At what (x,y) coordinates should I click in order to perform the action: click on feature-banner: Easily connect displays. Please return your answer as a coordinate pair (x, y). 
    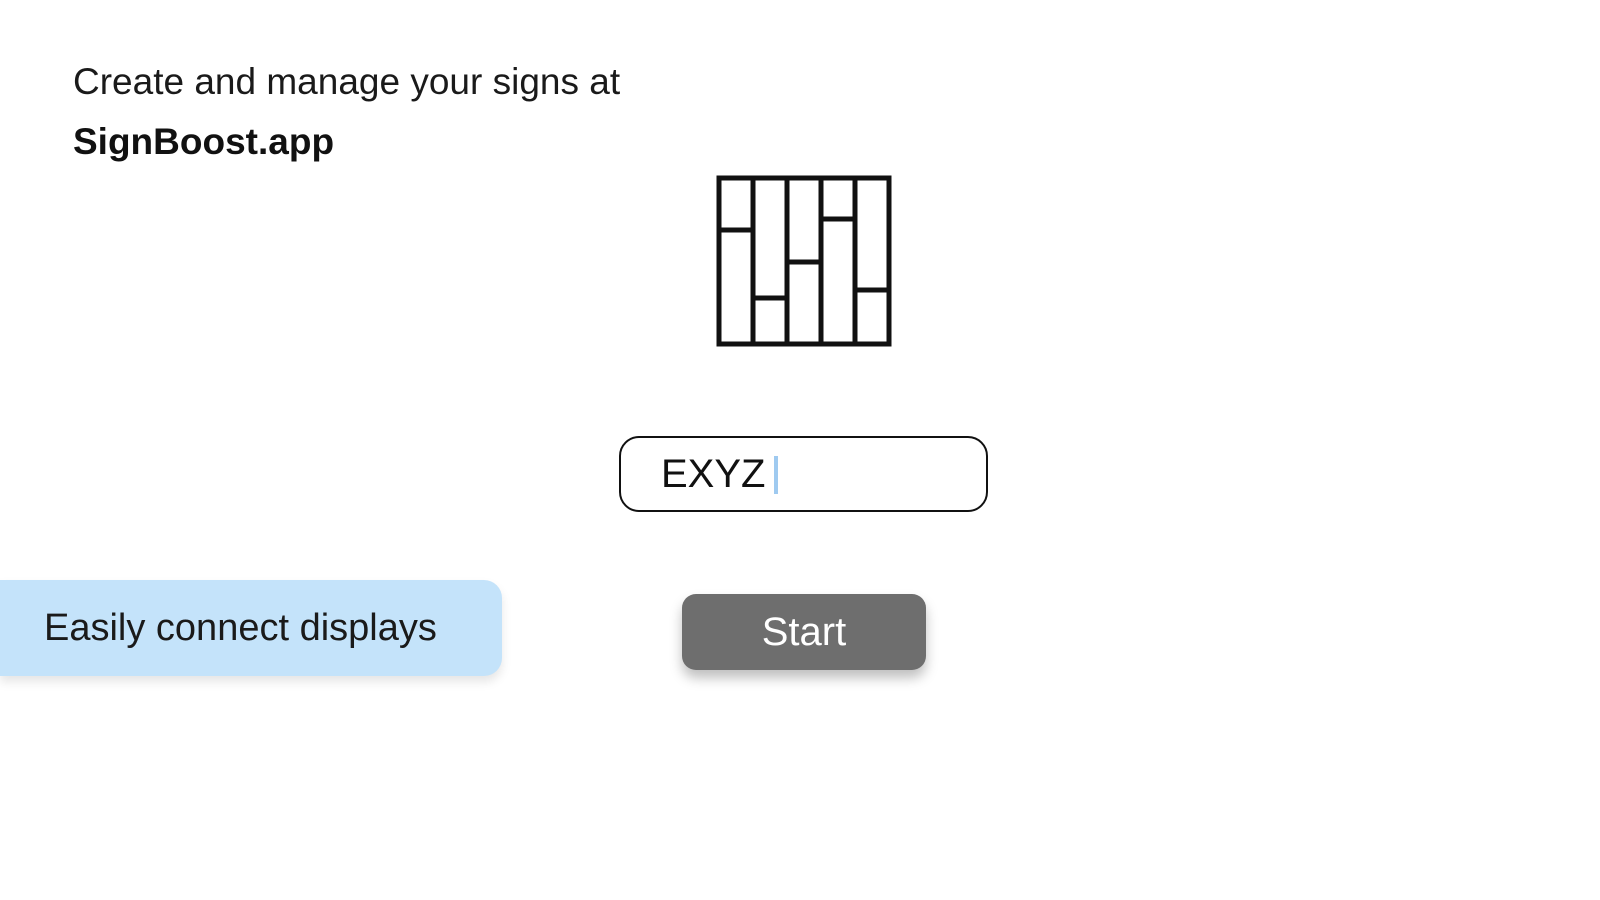
    Looking at the image, I should click on (251, 628).